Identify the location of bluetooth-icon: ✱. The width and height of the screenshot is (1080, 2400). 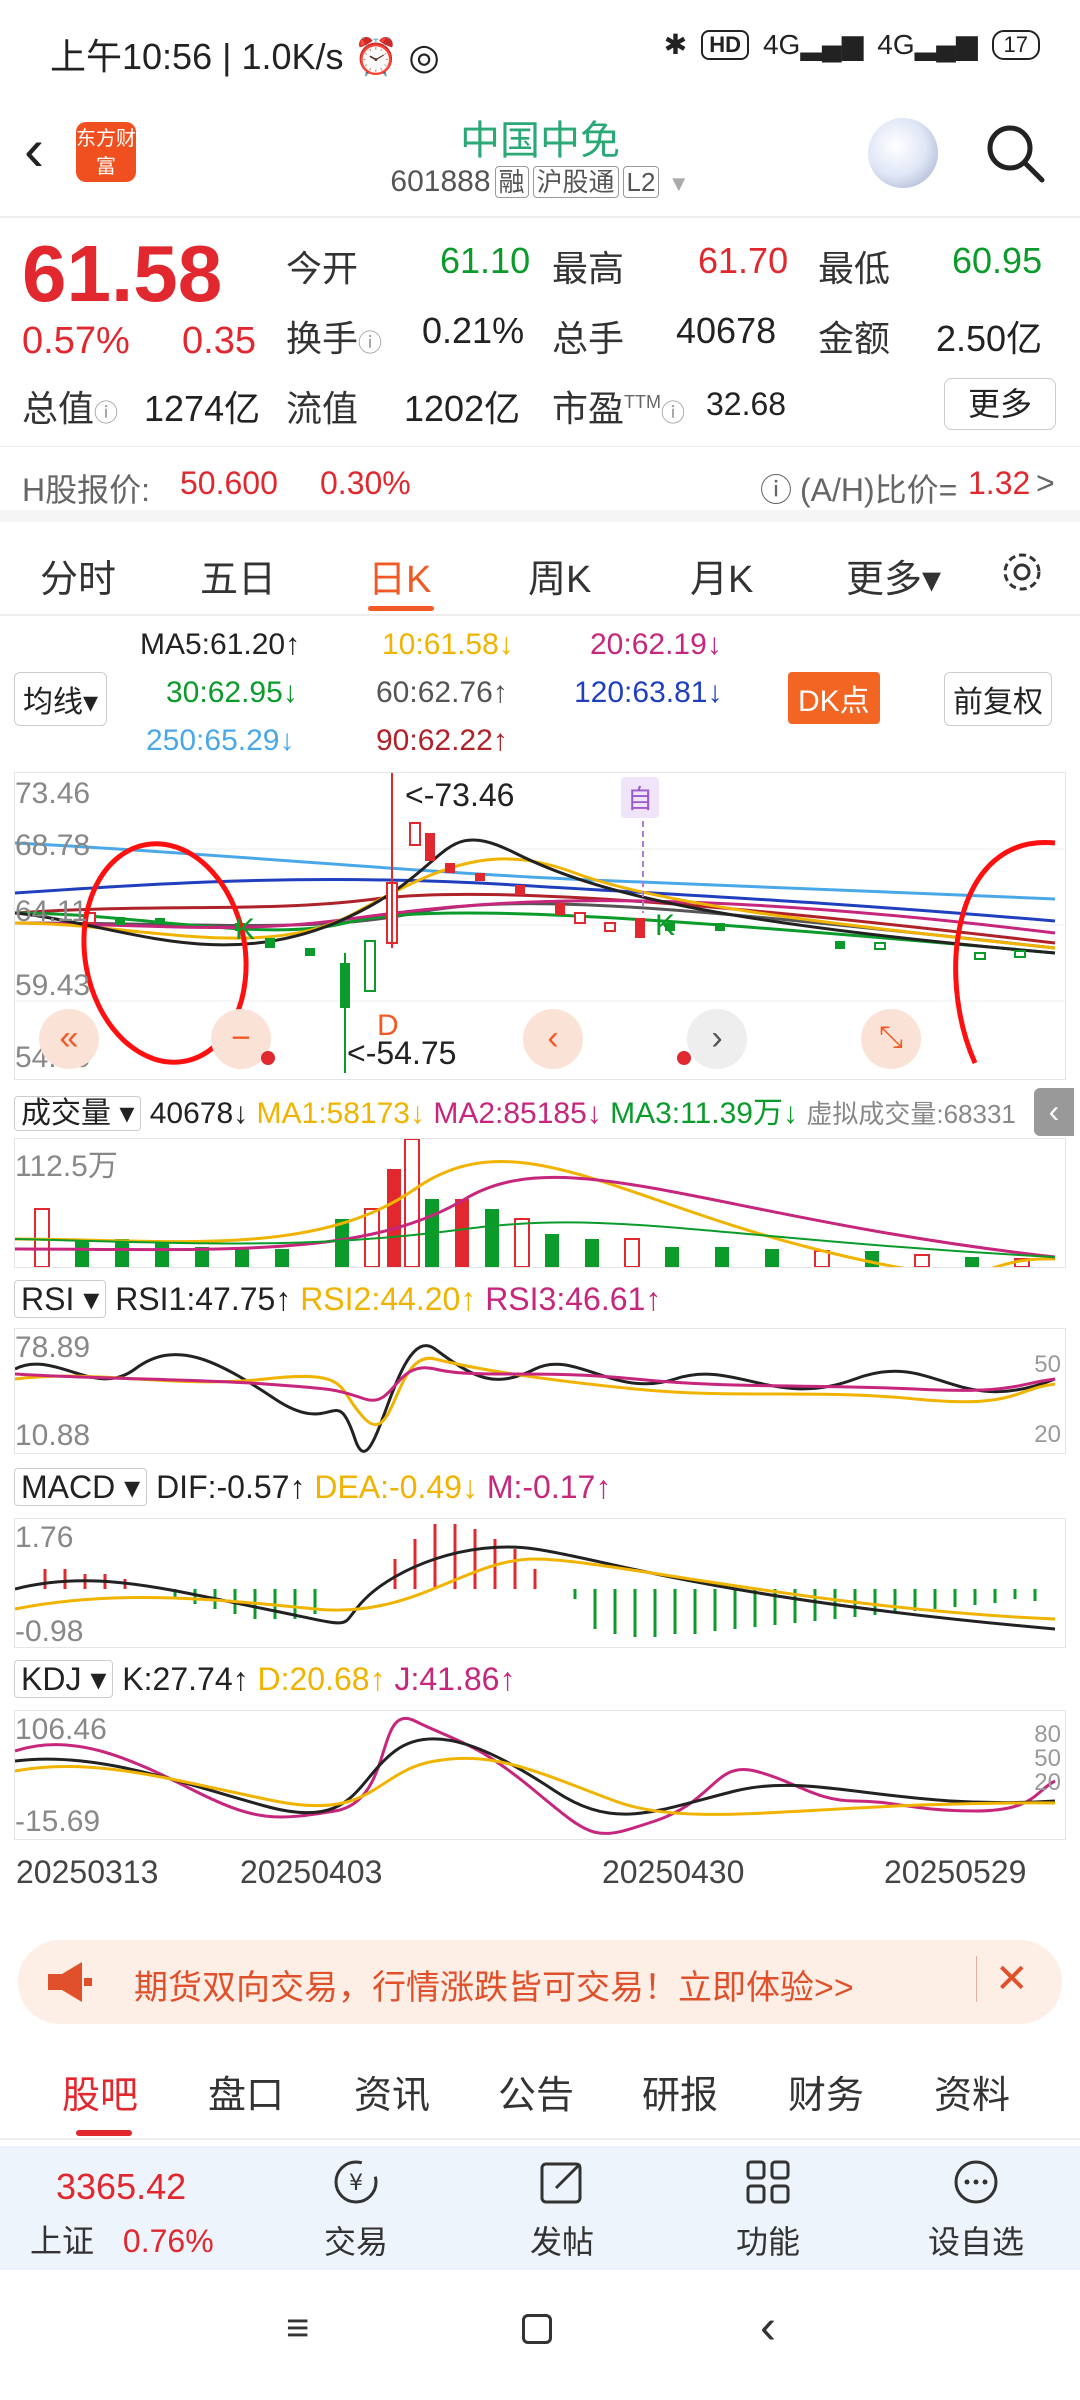
(675, 44).